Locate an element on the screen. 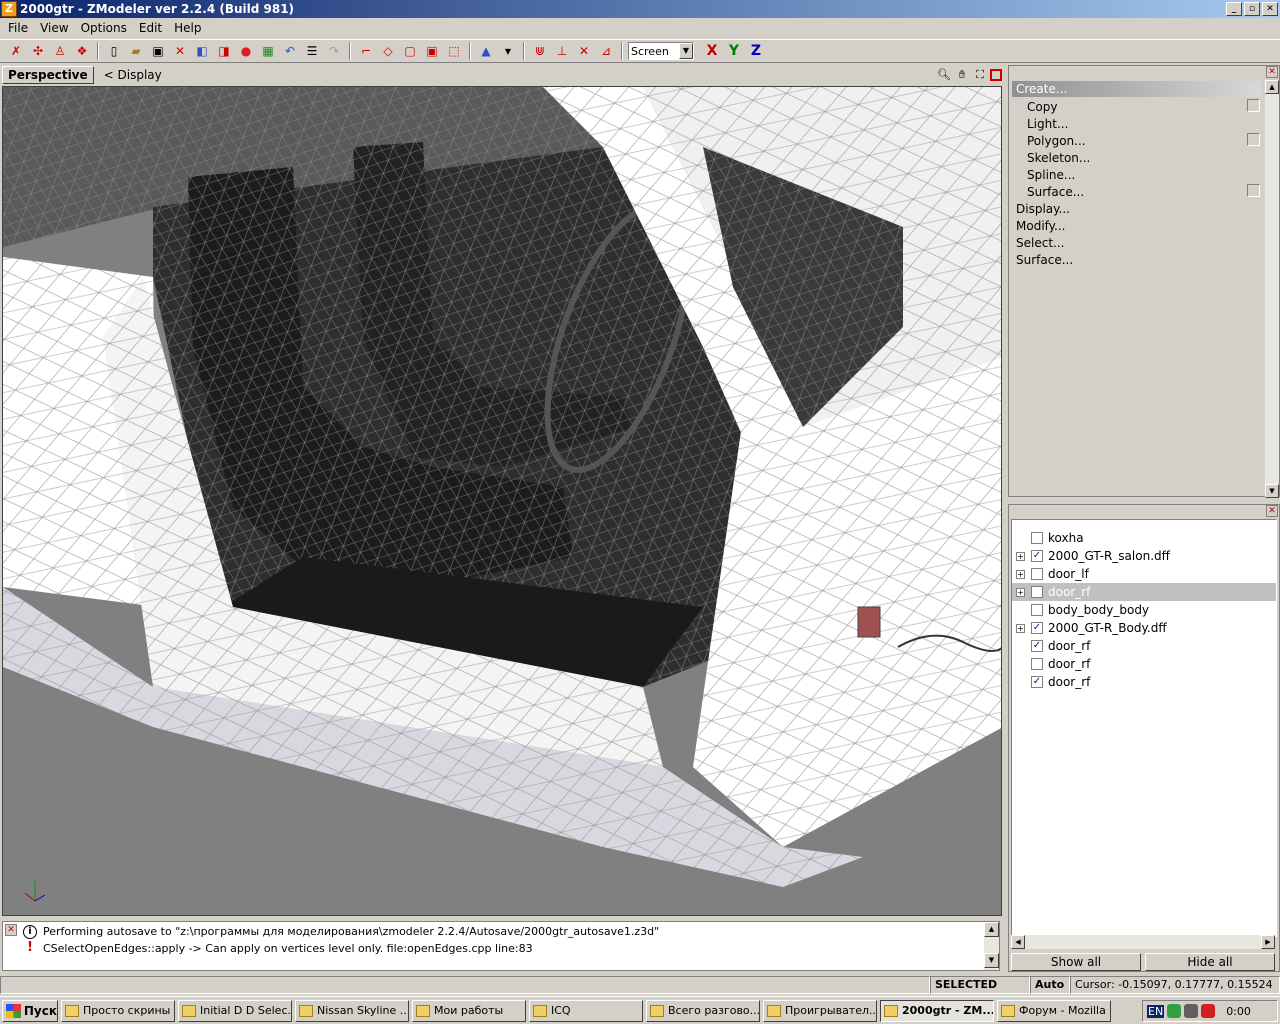 The height and width of the screenshot is (1024, 1280). show-all-button: Show all is located at coordinates (1076, 962).